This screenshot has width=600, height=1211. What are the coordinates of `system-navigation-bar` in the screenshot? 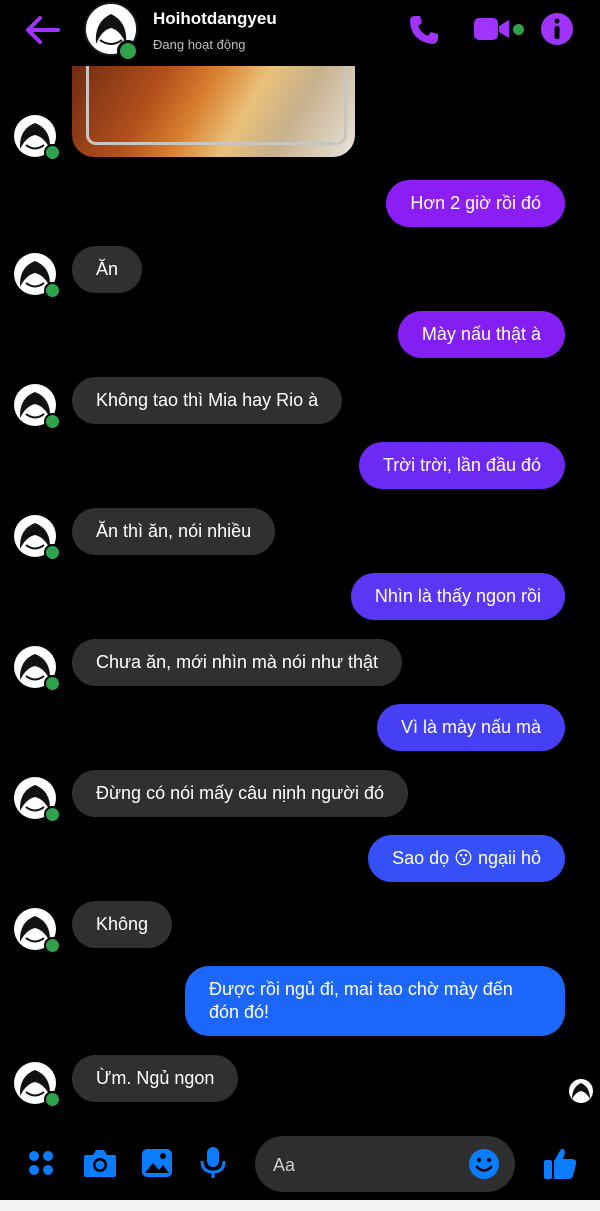 It's located at (300, 1205).